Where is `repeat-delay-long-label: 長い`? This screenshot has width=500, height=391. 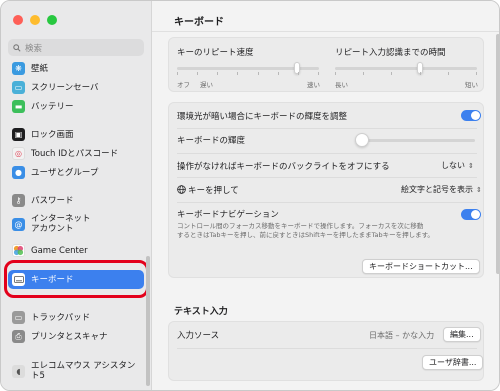 repeat-delay-long-label: 長い is located at coordinates (341, 85).